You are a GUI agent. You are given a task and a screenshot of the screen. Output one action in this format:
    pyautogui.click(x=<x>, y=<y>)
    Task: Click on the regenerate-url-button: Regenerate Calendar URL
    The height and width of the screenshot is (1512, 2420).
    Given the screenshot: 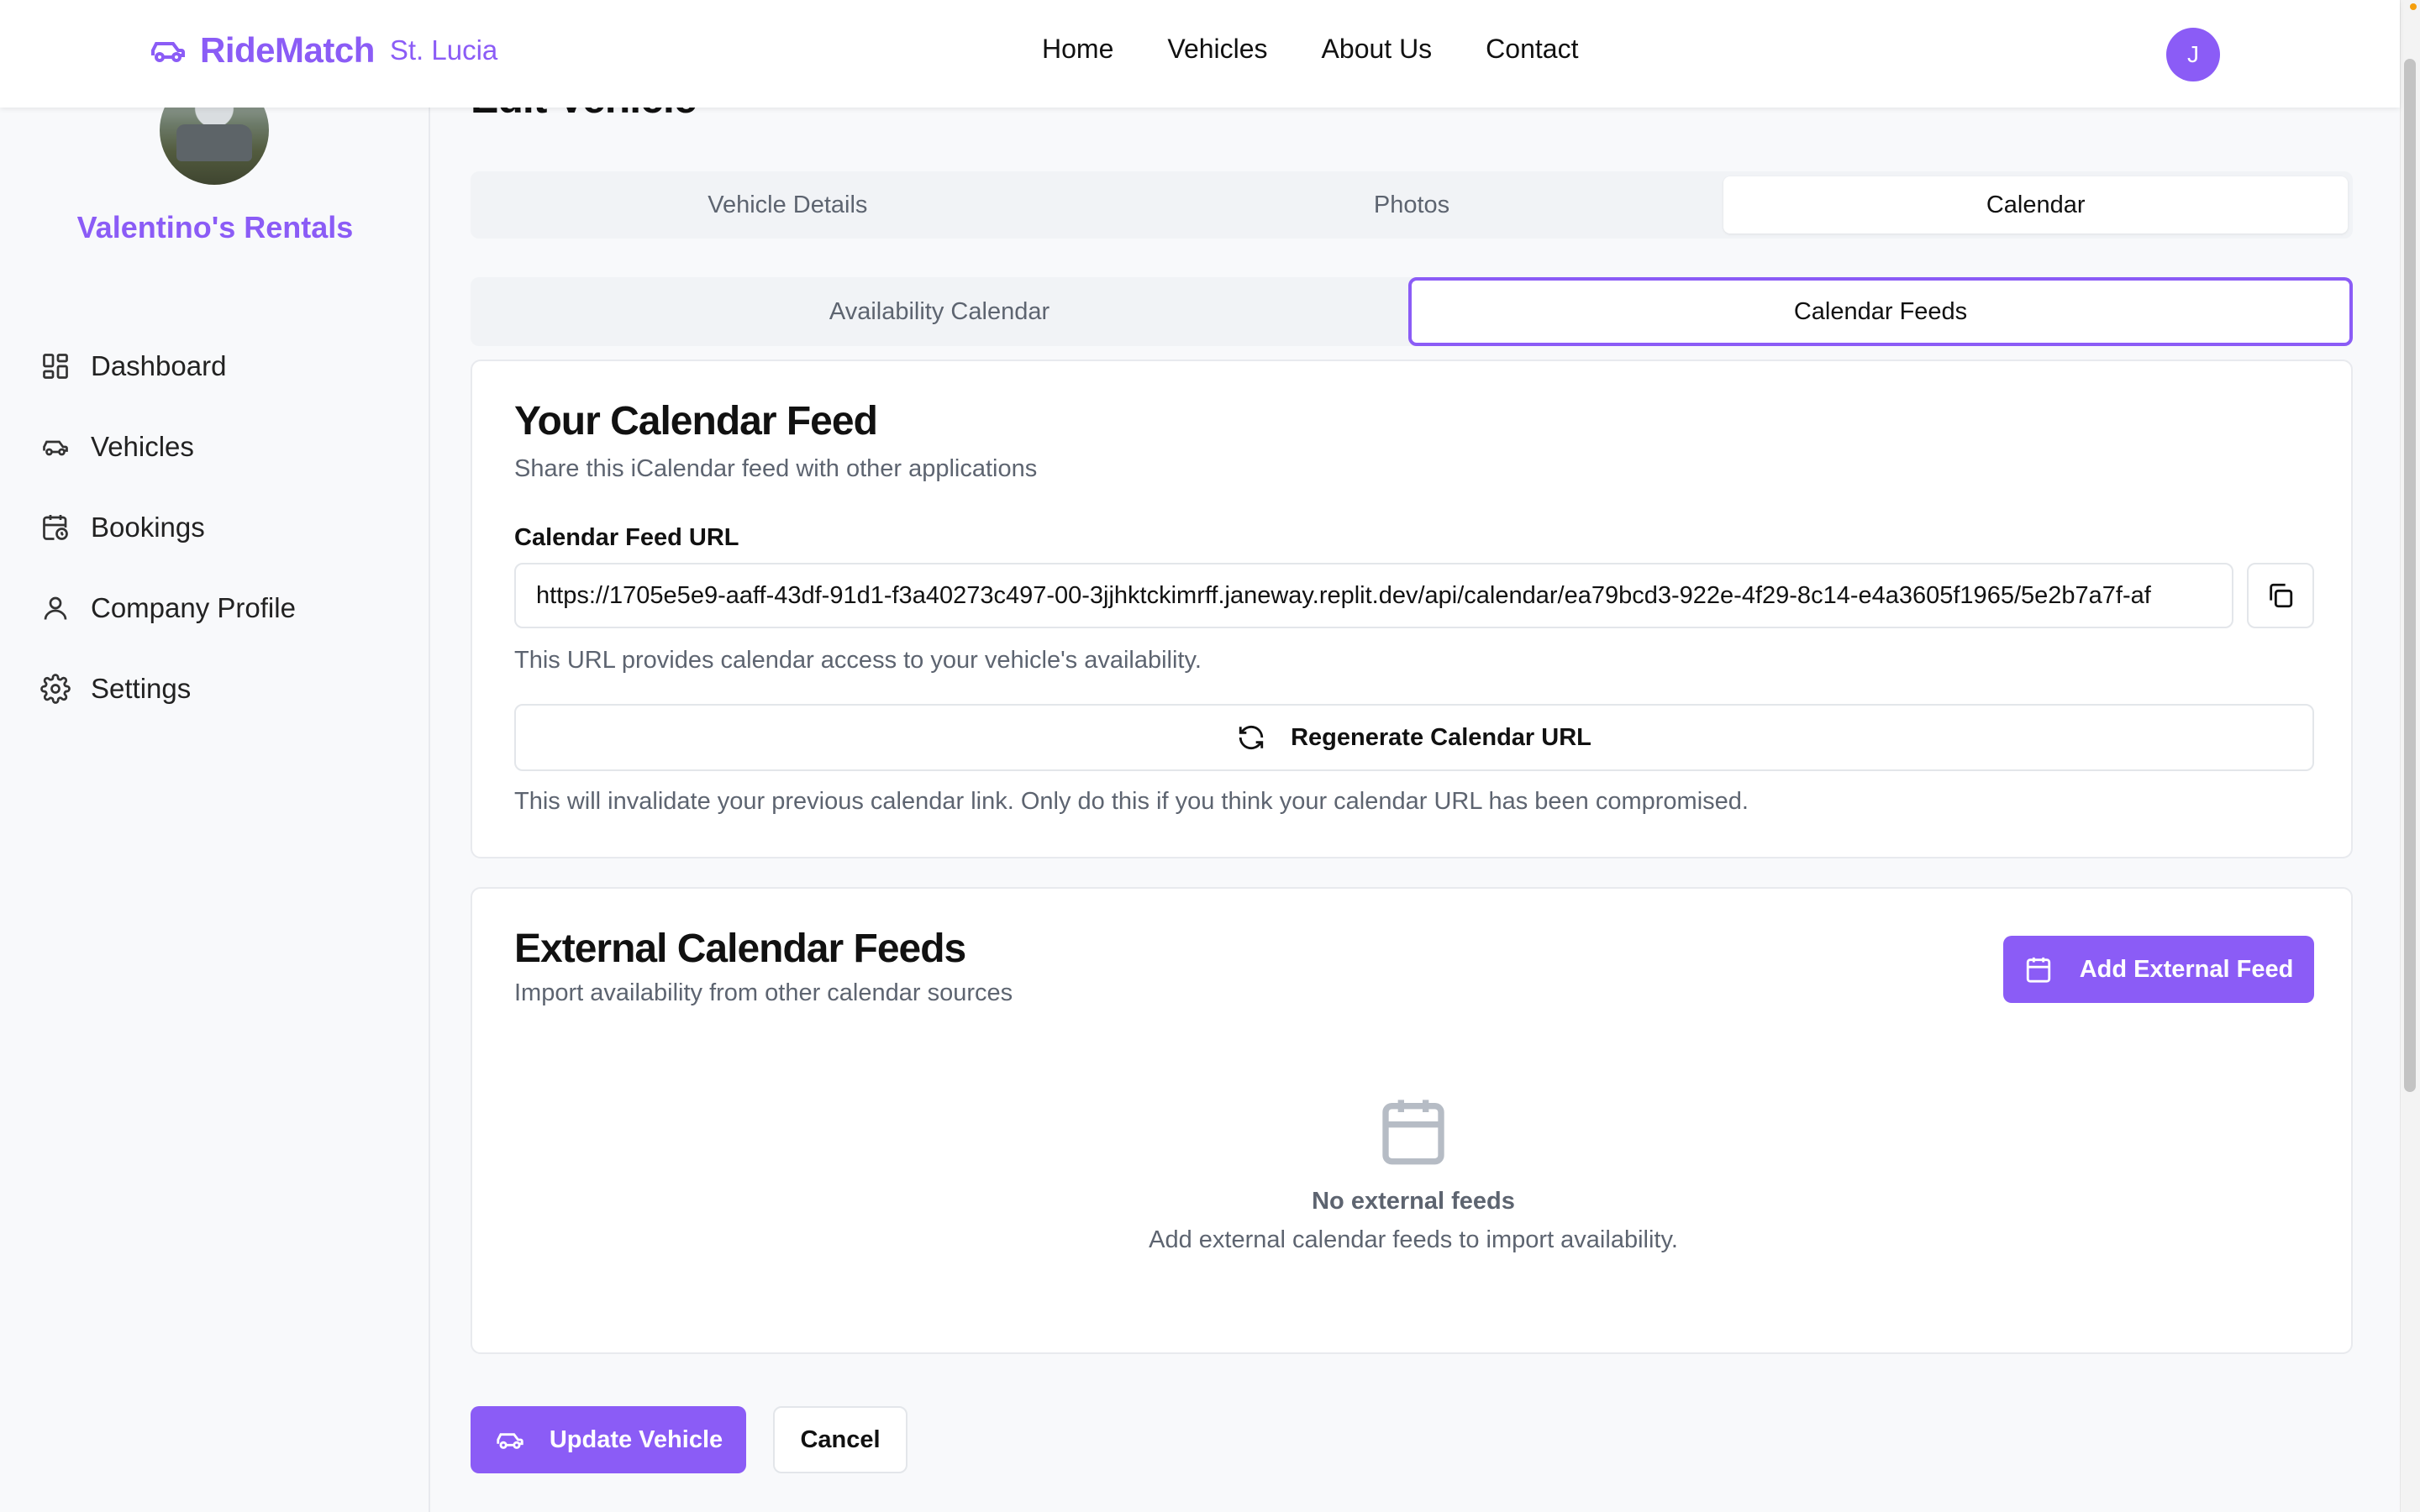 What is the action you would take?
    pyautogui.click(x=1414, y=737)
    